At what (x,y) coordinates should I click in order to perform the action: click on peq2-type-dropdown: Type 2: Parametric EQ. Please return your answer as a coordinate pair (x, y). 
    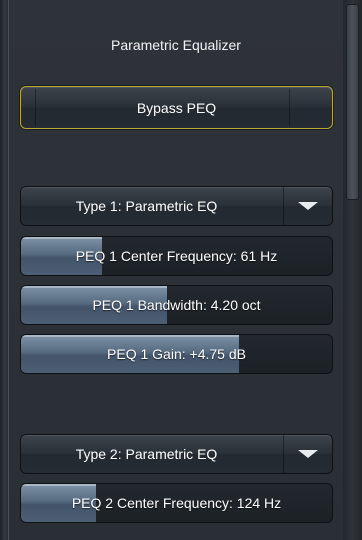
    Looking at the image, I should click on (176, 454).